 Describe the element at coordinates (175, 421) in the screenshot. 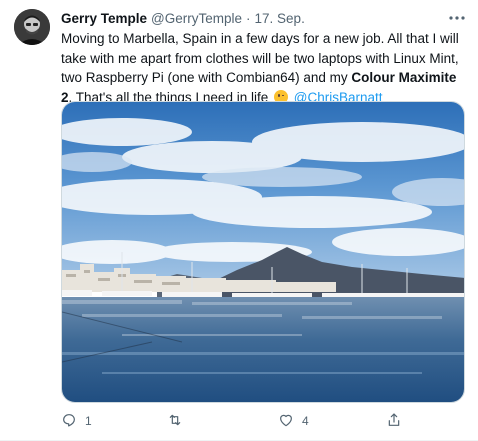

I see `retweet-icon` at that location.